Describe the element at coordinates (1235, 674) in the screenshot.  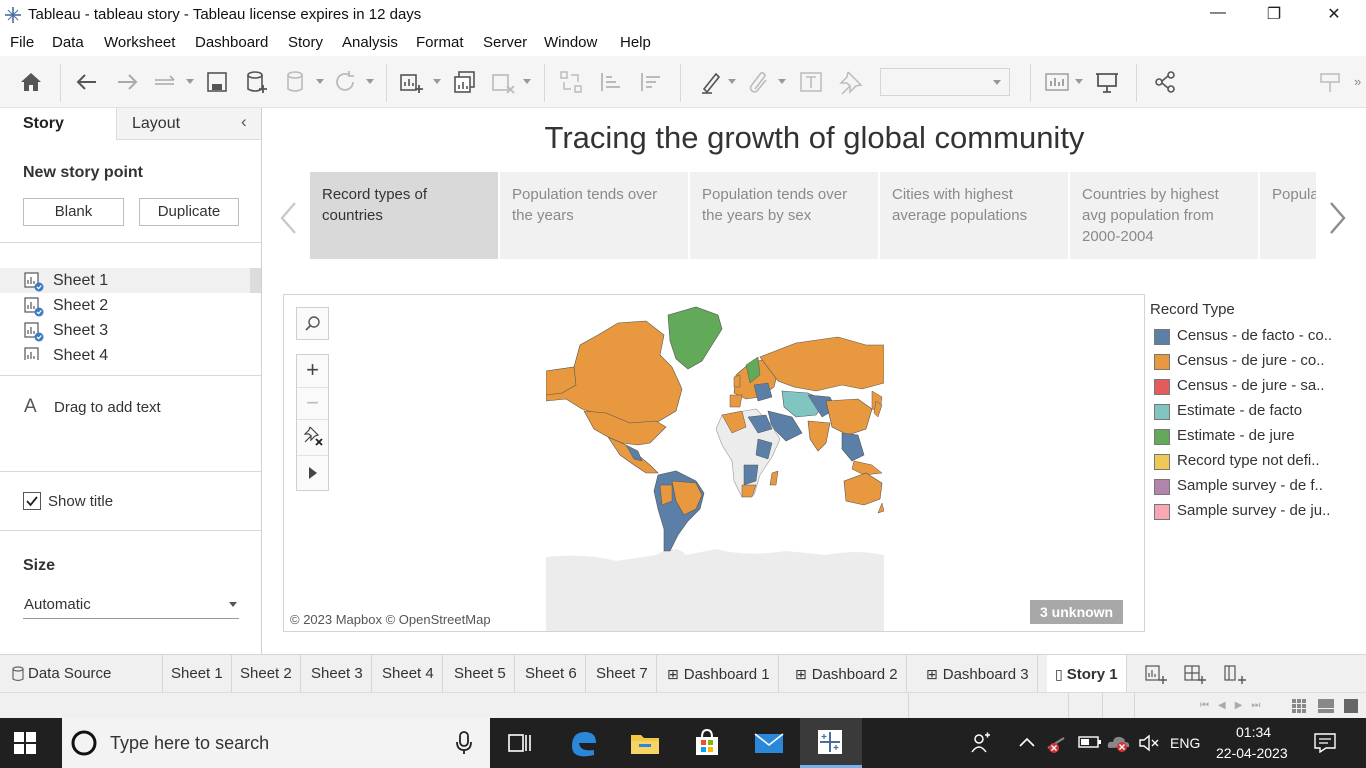
I see `new-story-tab-icon` at that location.